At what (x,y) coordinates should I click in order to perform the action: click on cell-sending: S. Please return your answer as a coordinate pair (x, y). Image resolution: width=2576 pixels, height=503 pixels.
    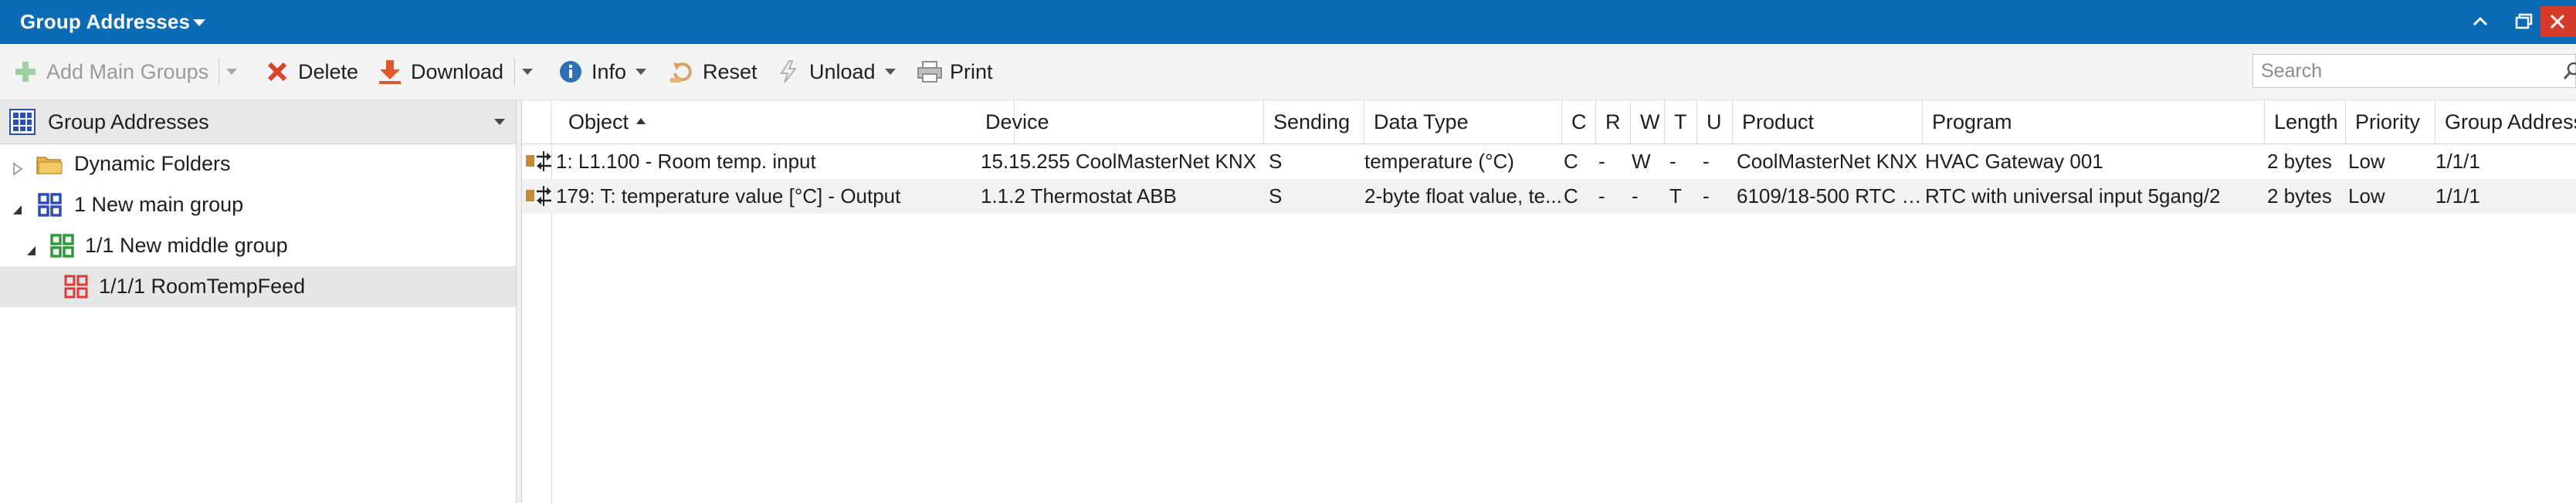
    Looking at the image, I should click on (1276, 161).